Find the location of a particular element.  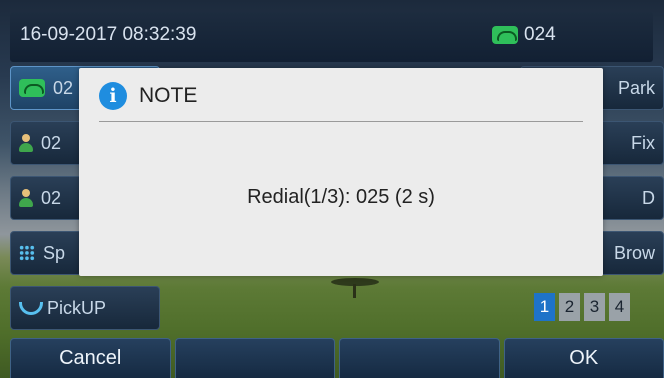

wallpaper-tree is located at coordinates (355, 288).